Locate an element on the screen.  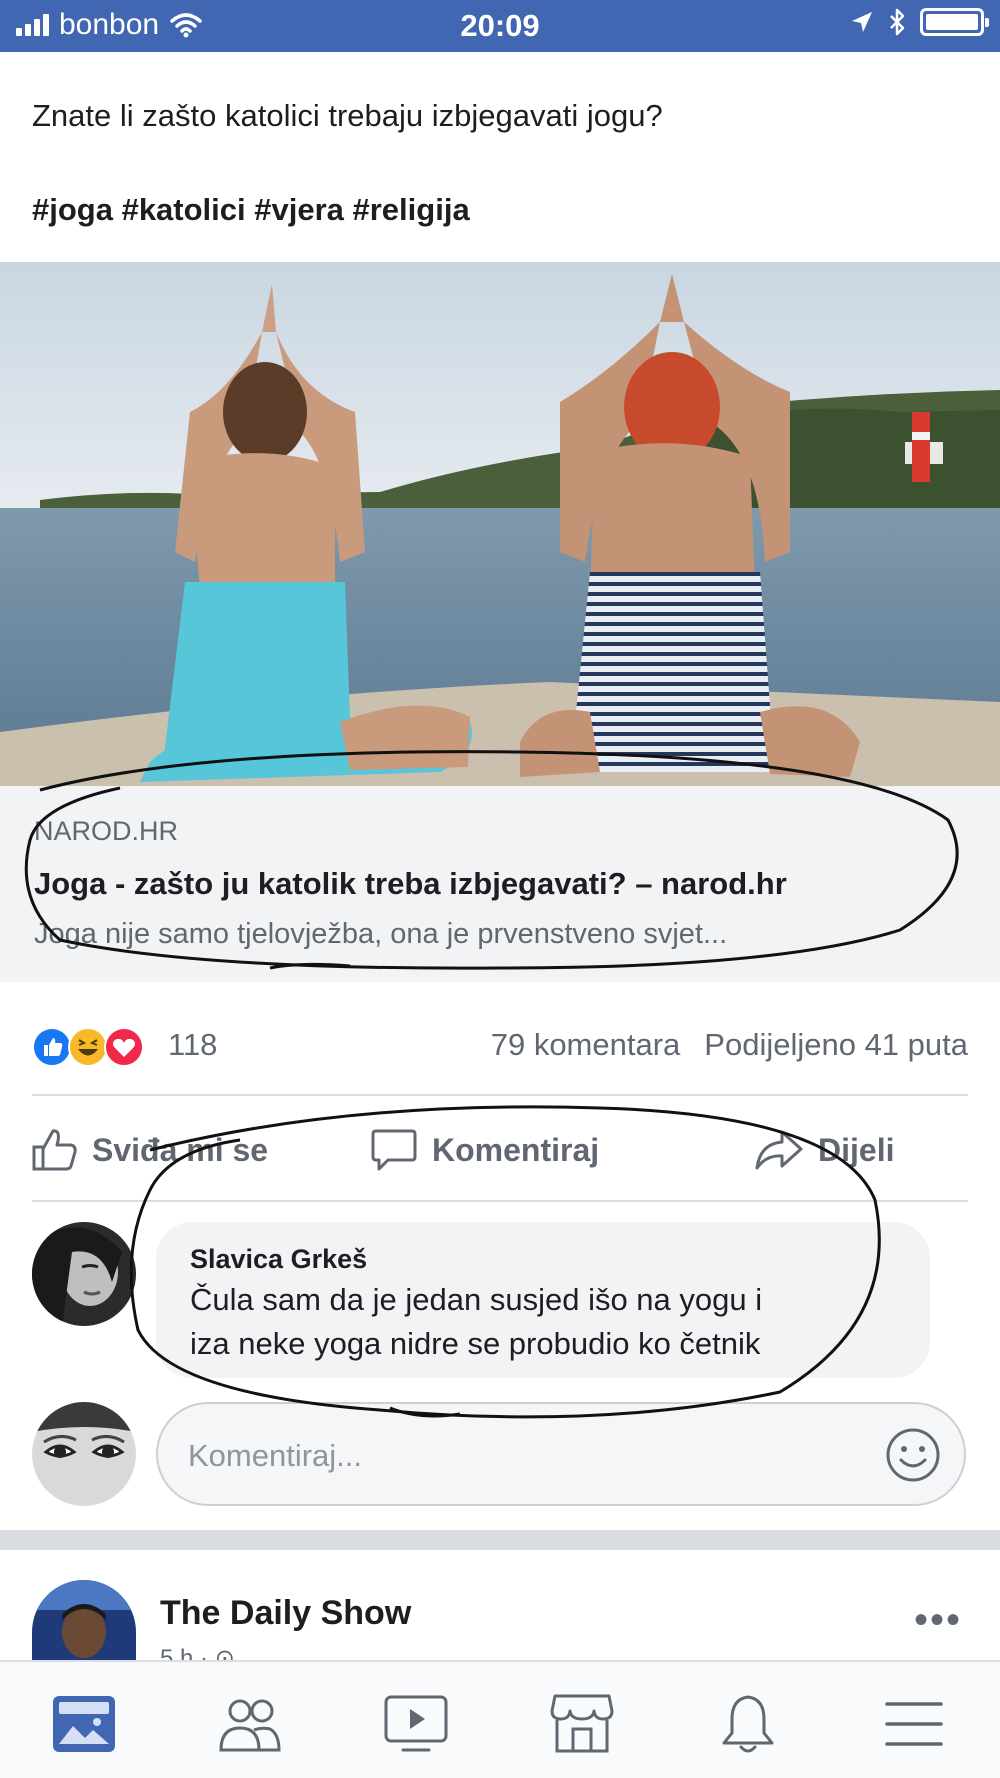
tab-notifications is located at coordinates (748, 1724).